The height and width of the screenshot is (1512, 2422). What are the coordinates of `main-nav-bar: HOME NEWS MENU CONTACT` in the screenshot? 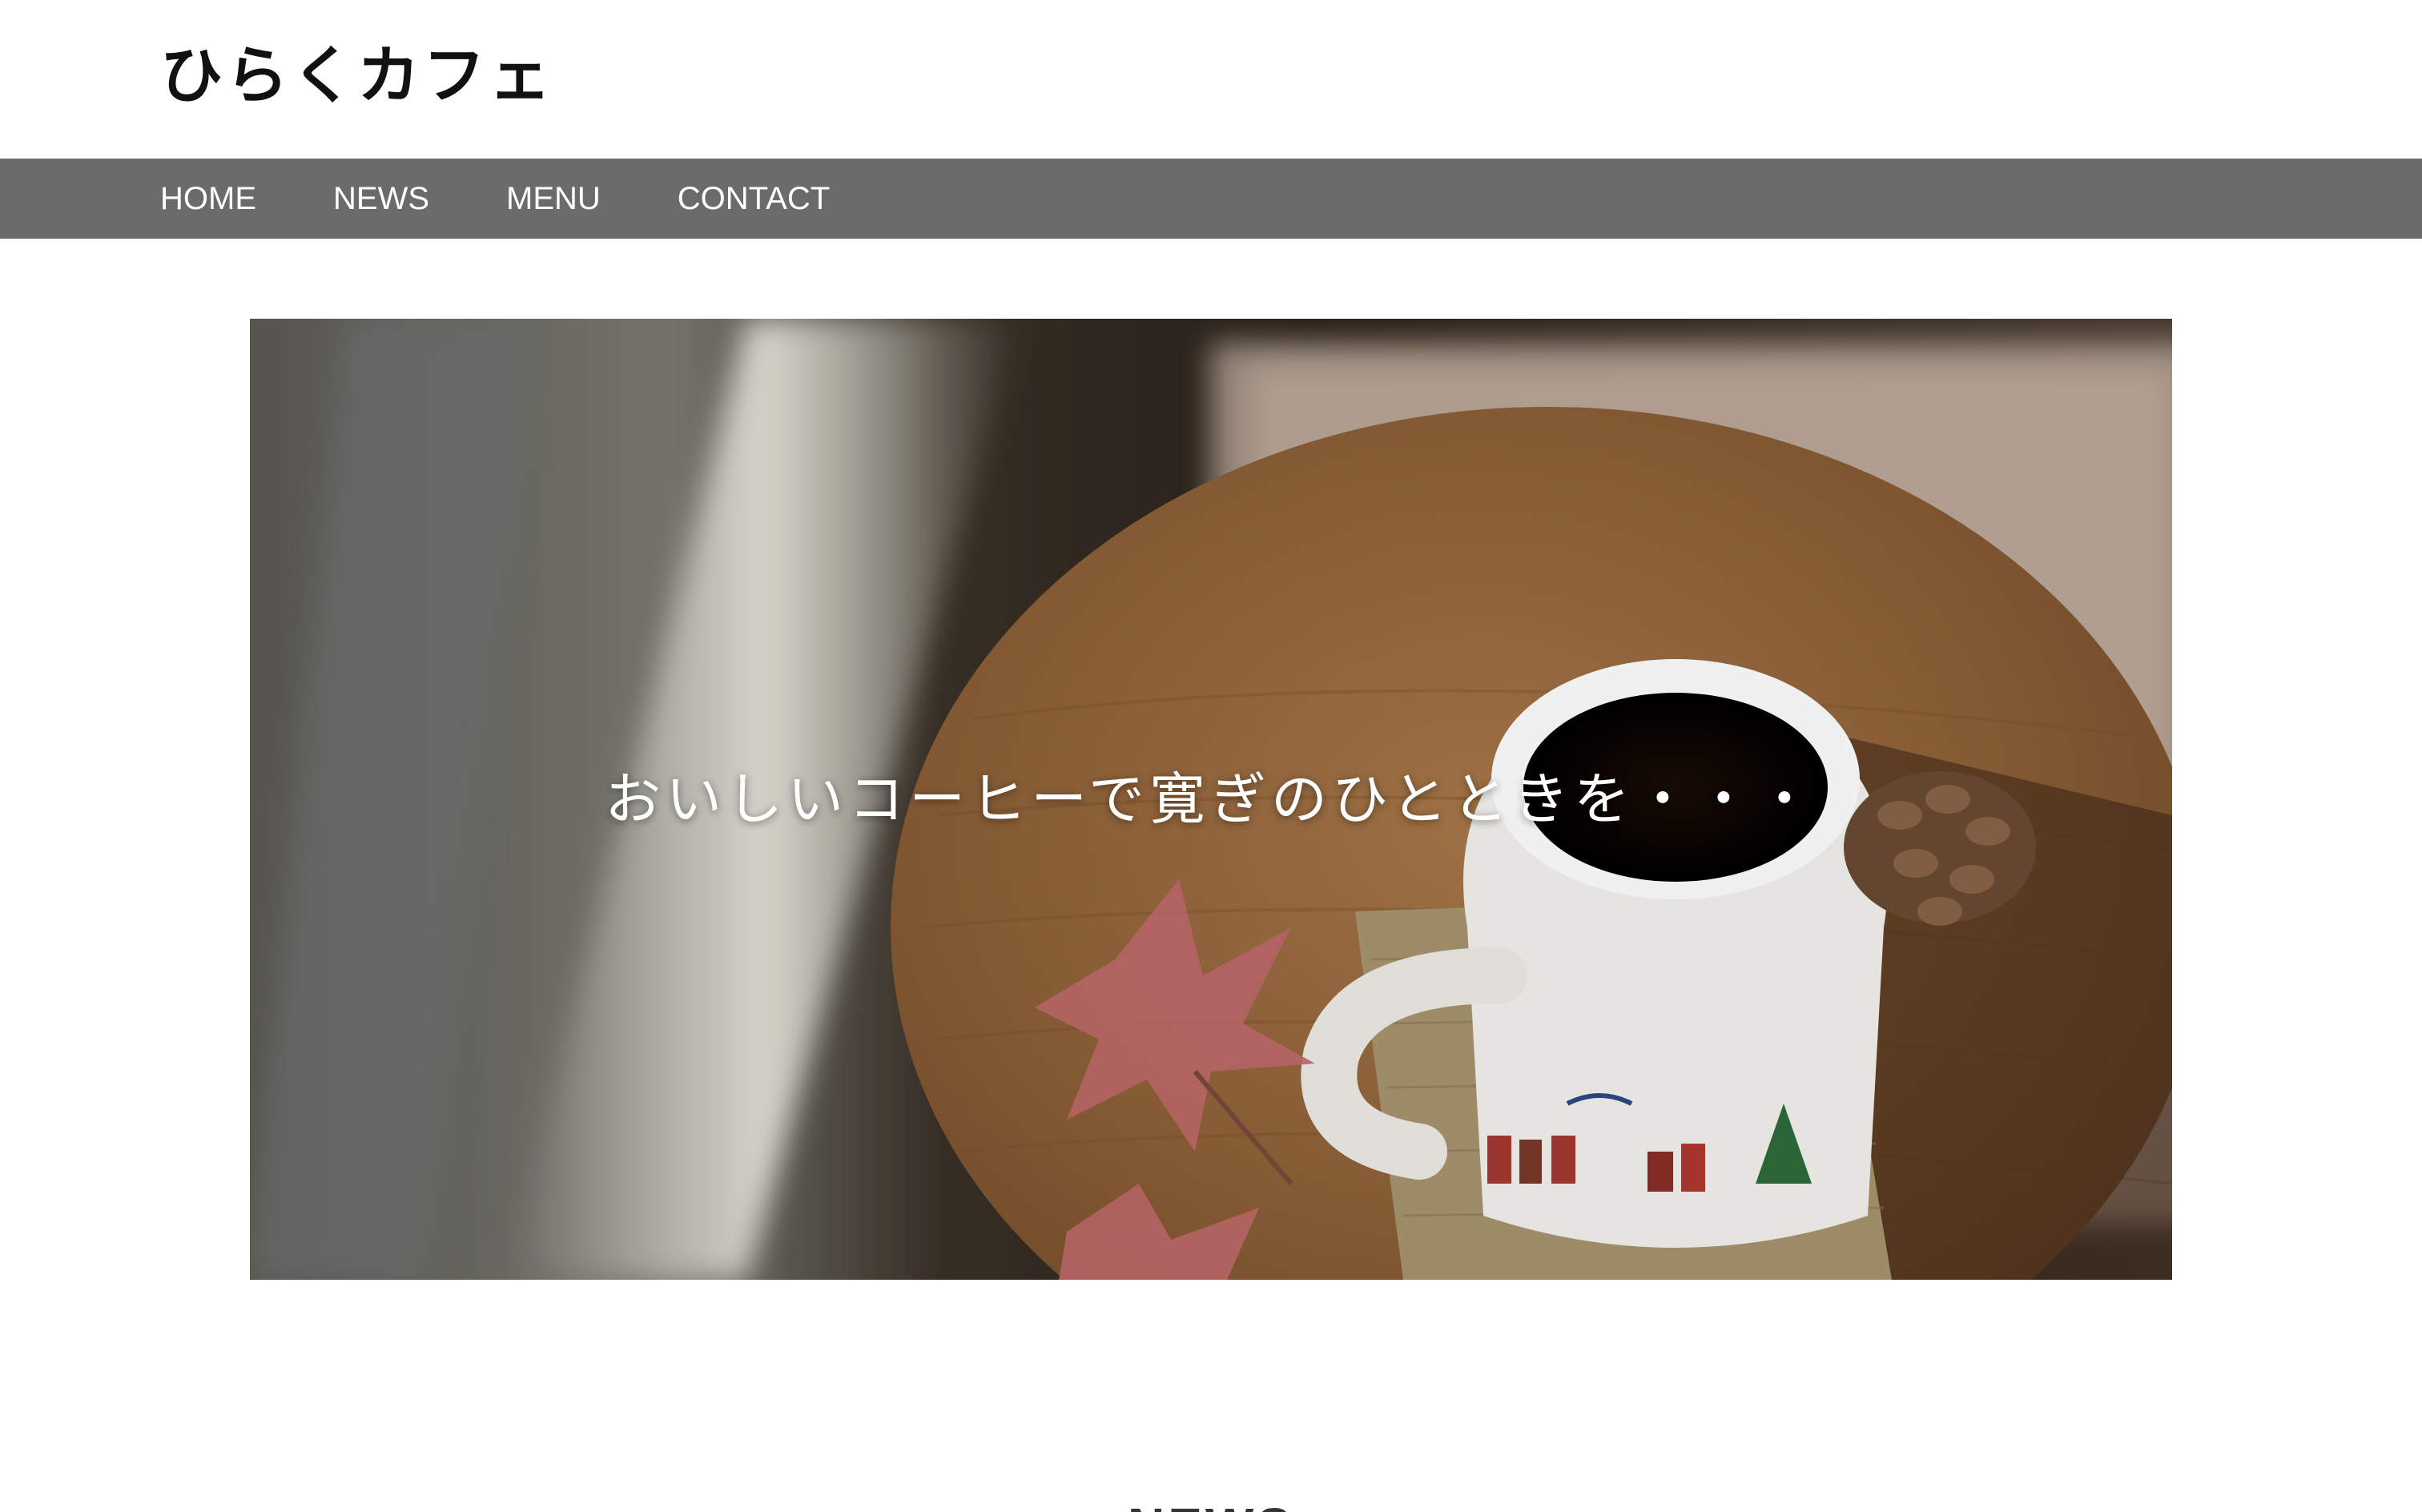 It's located at (1211, 199).